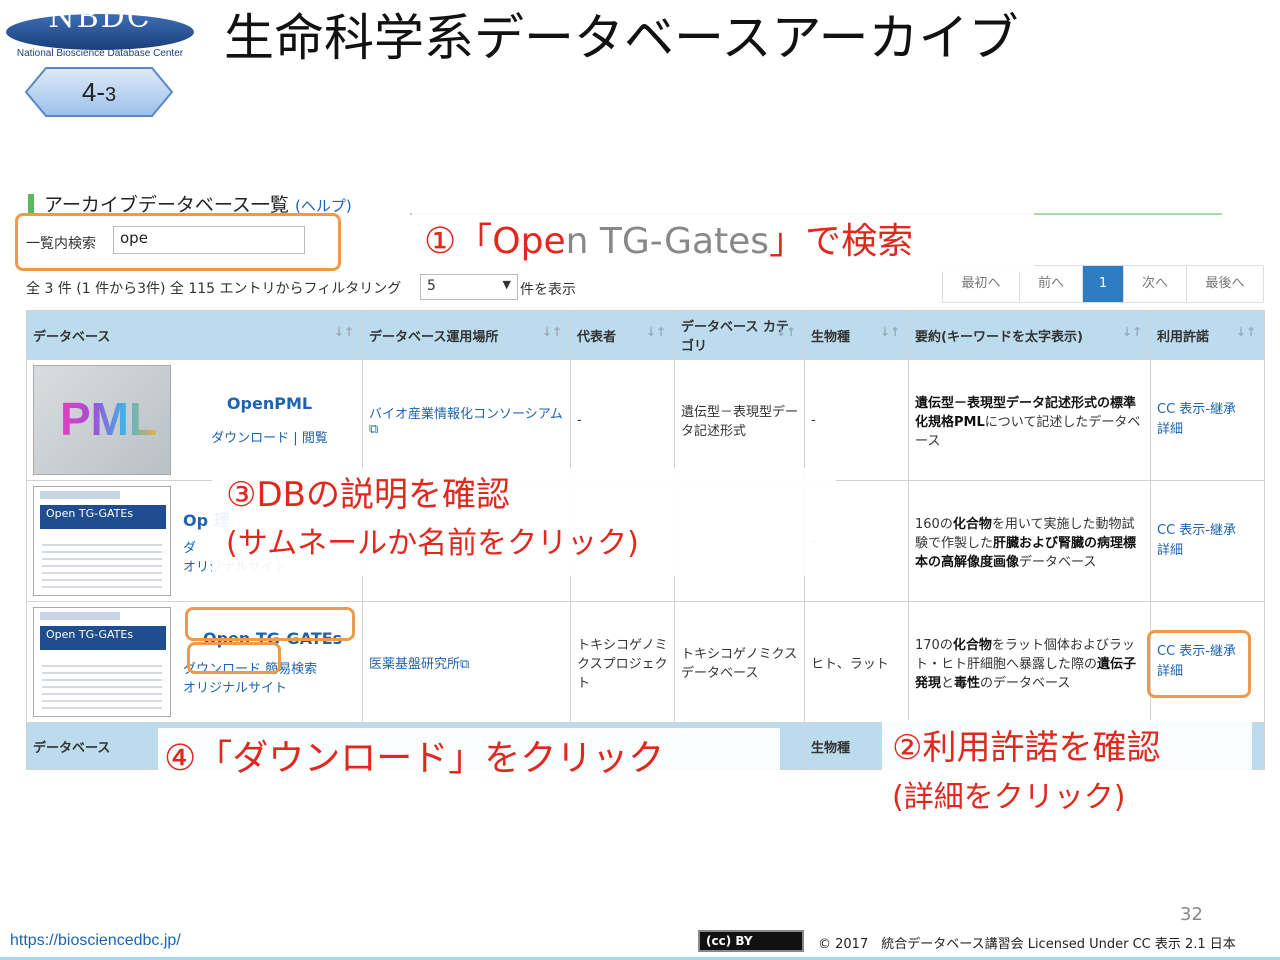  I want to click on thumbnail-text: PML, so click(109, 419).